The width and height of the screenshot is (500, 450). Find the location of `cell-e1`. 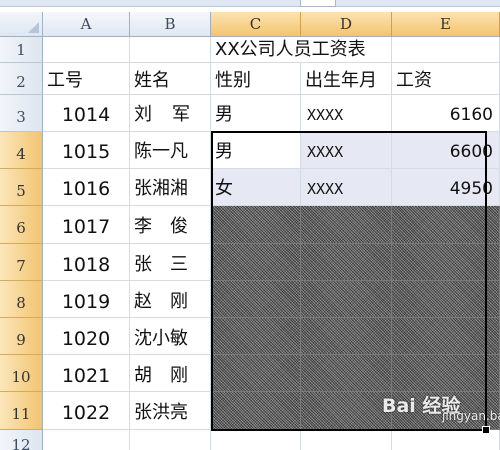

cell-e1 is located at coordinates (446, 50).